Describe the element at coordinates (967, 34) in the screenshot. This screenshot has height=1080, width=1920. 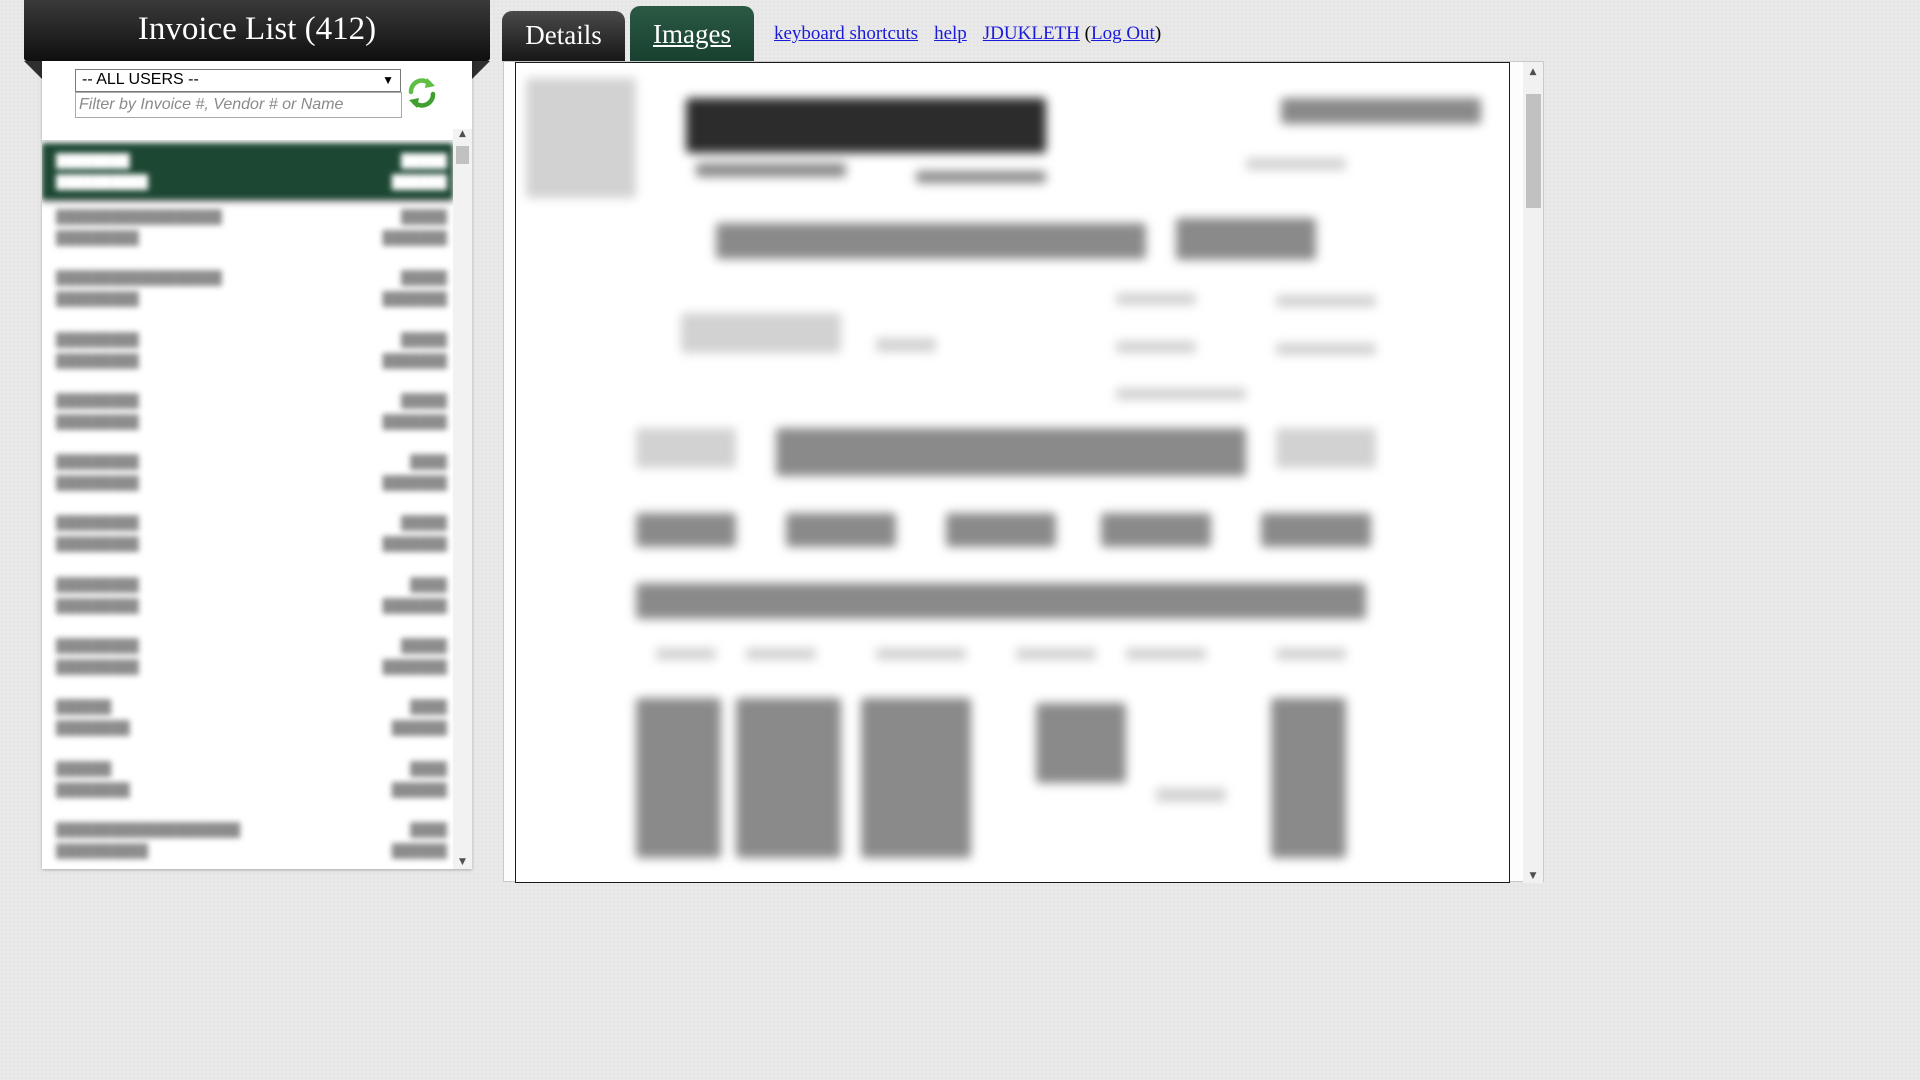
I see `top-links: keyboard shortcuts help JDUKLETH (Log Out)` at that location.